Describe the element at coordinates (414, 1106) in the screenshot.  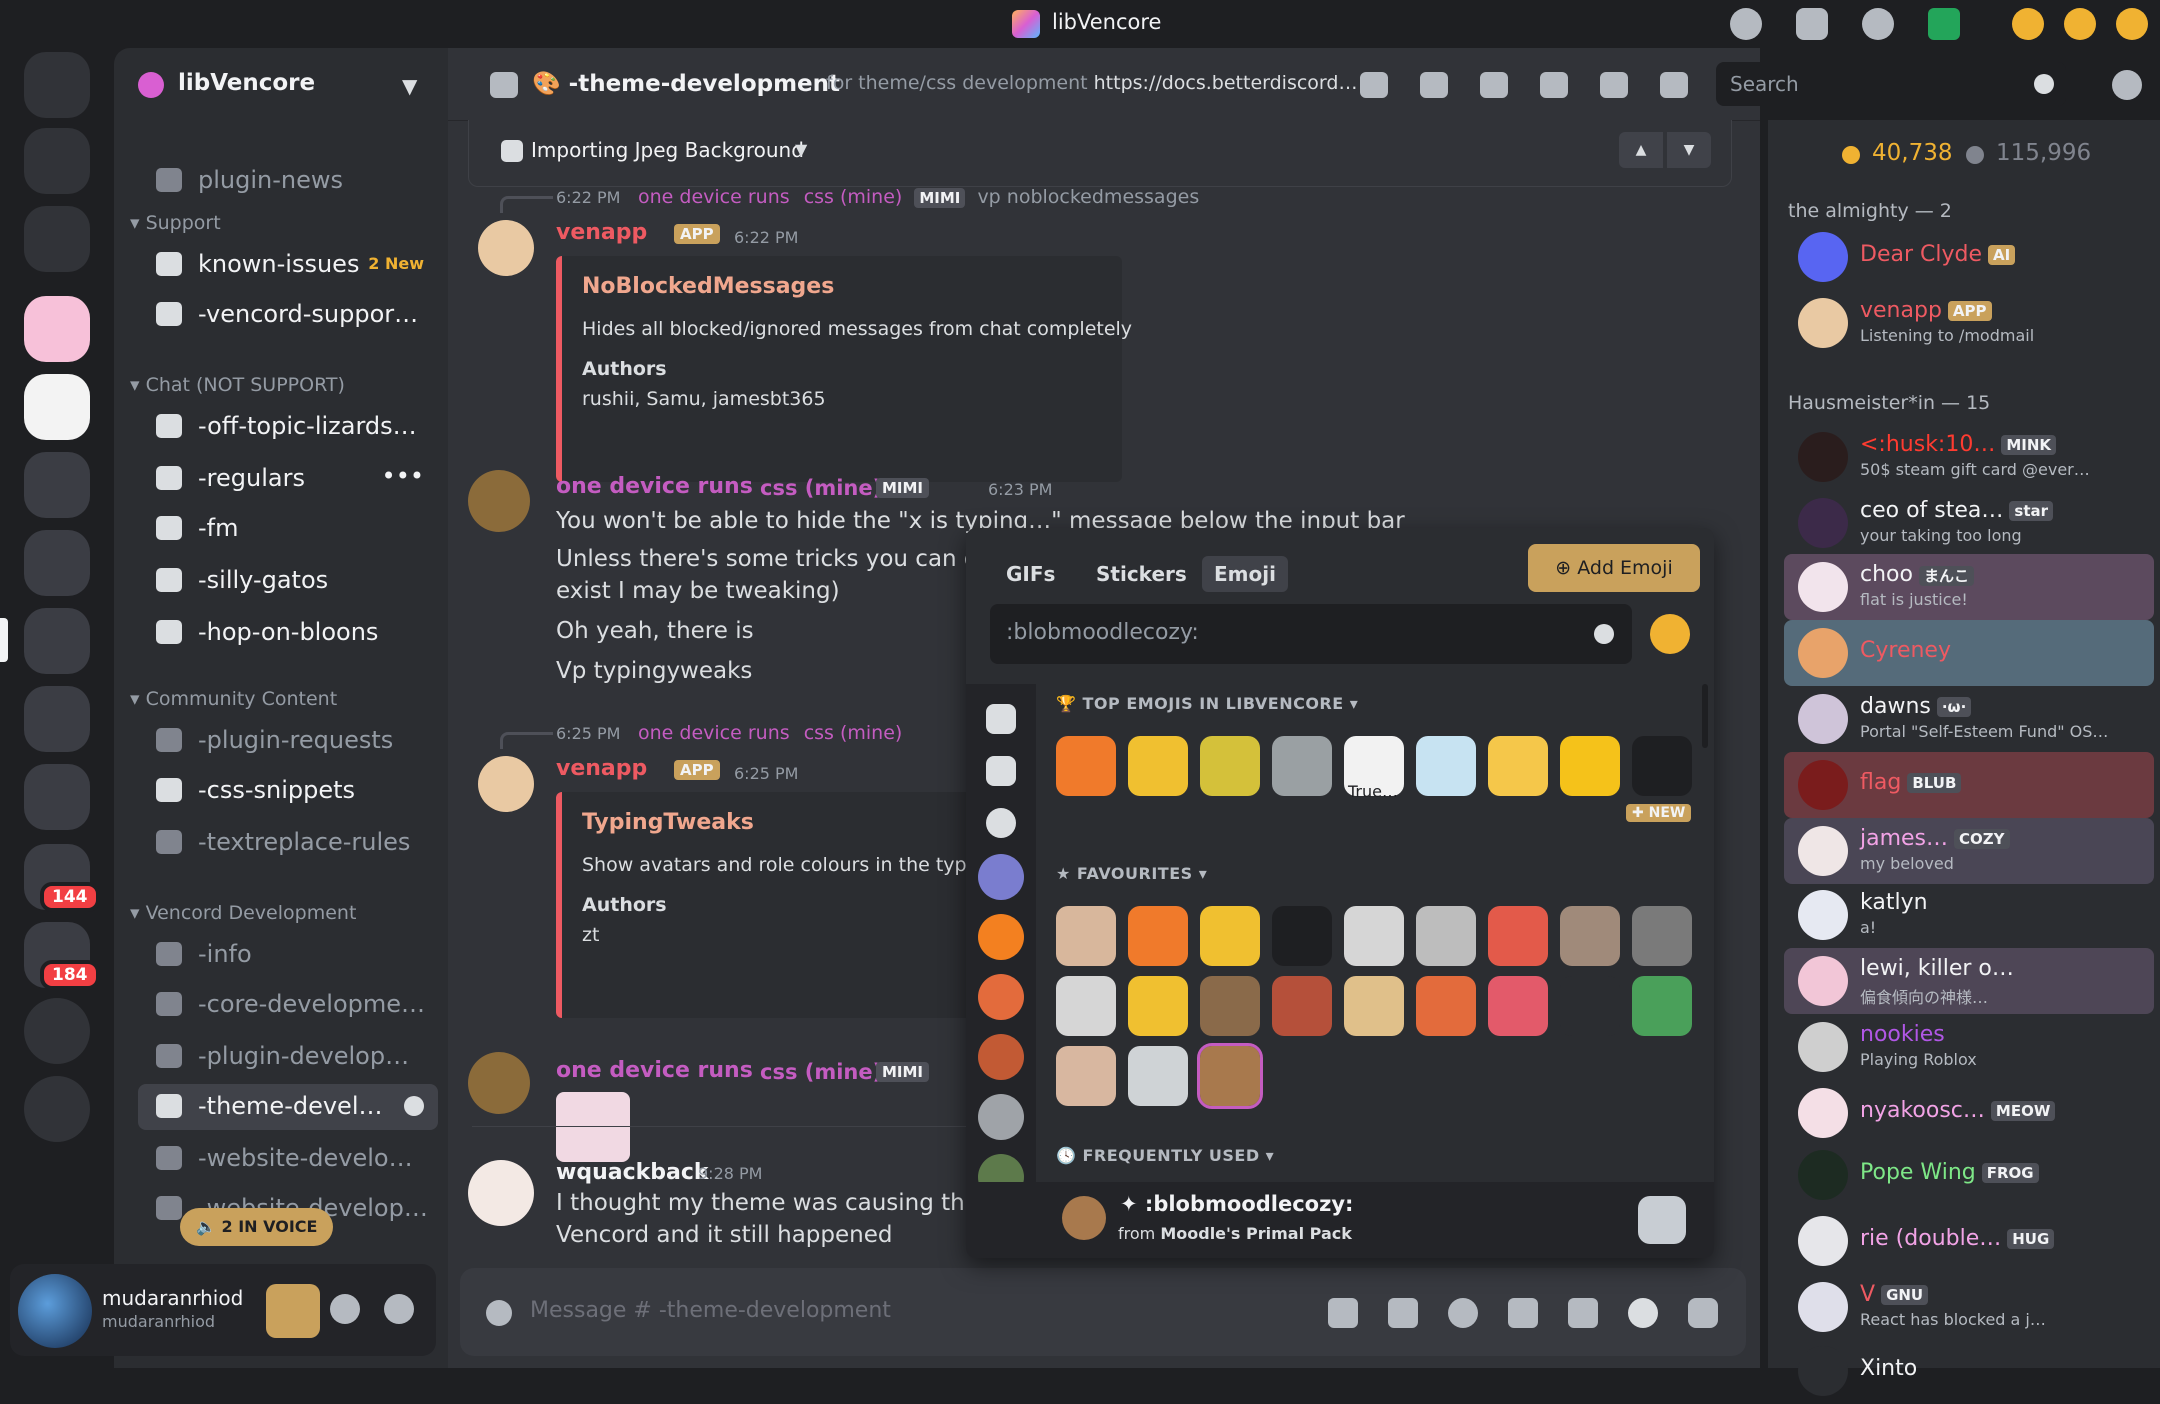
I see `add-member-icon` at that location.